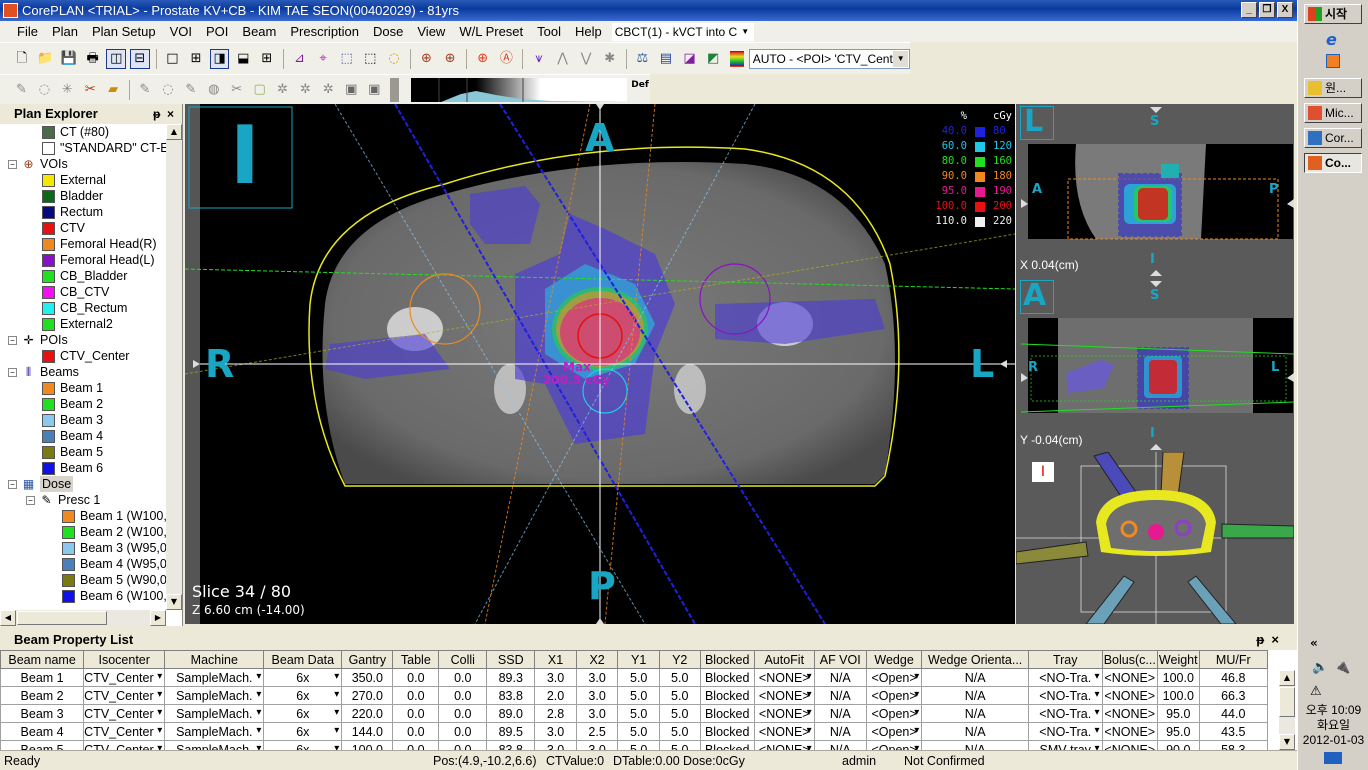 This screenshot has height=770, width=1368. I want to click on layout-single-icon: □, so click(173, 59).